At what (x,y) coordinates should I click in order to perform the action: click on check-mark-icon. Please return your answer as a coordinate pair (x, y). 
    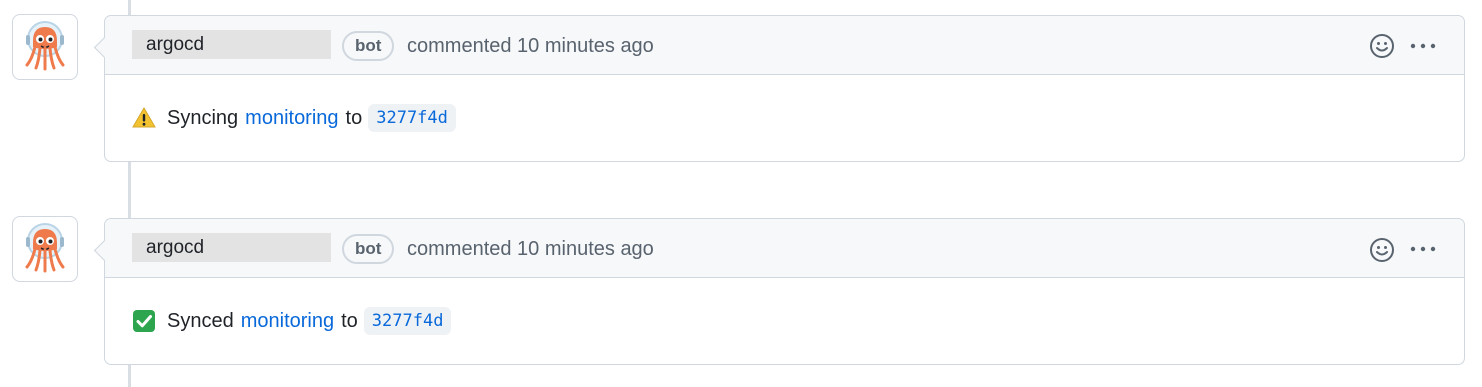
    Looking at the image, I should click on (144, 321).